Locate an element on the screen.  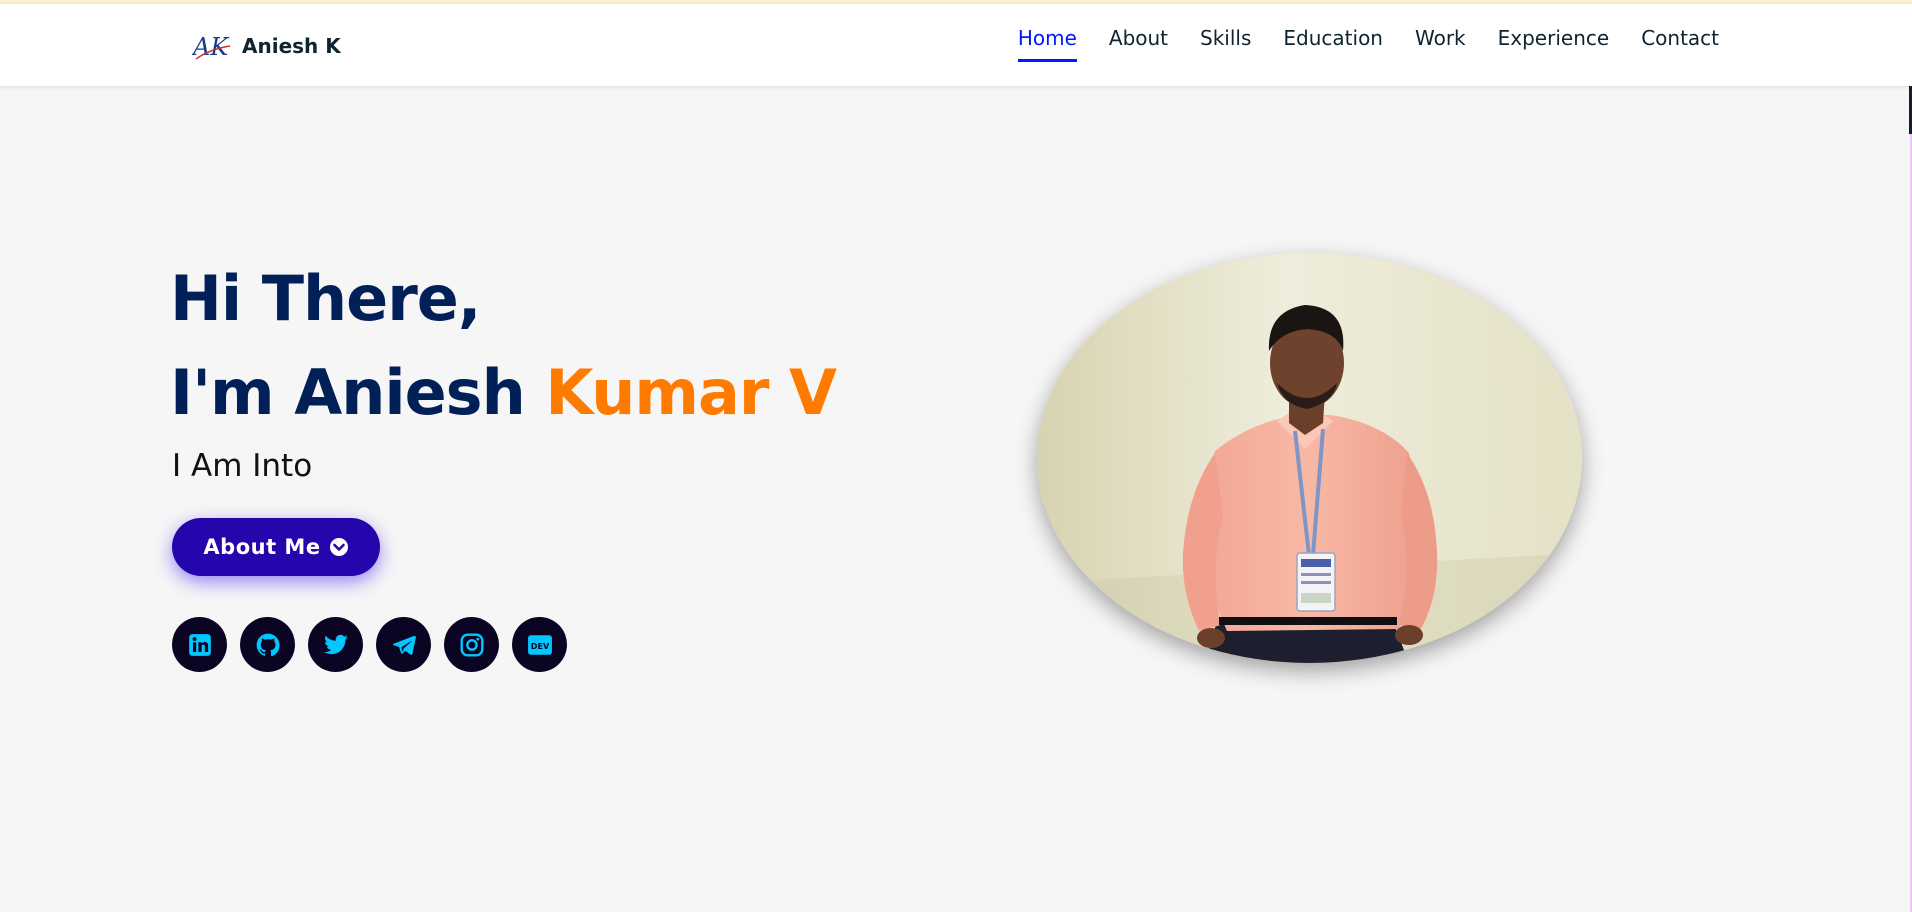
nav-work: Work is located at coordinates (1440, 44).